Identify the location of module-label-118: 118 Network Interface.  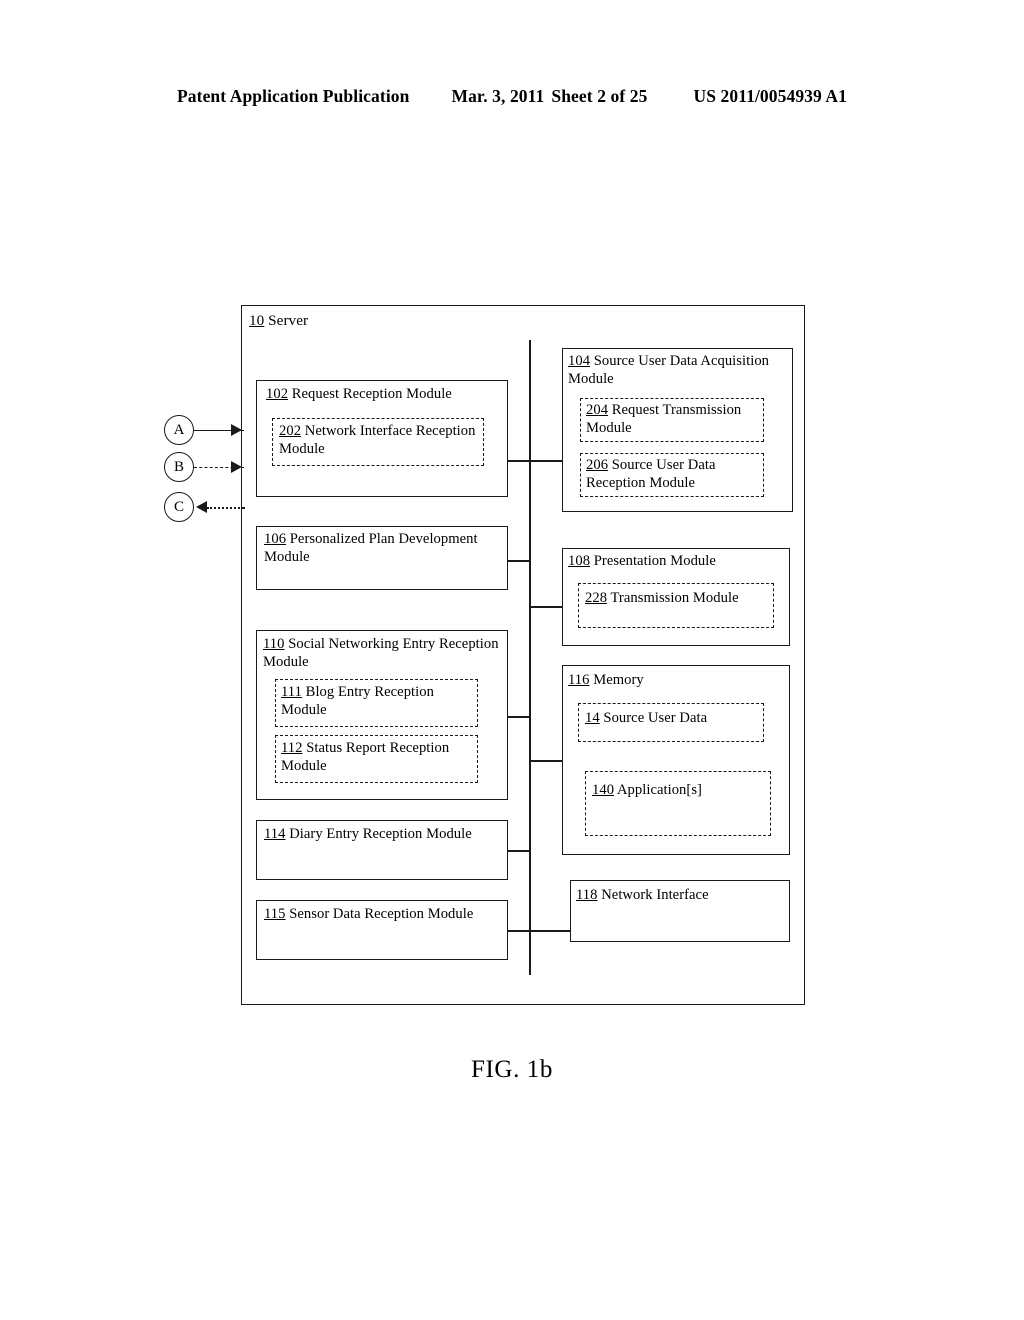
(682, 895).